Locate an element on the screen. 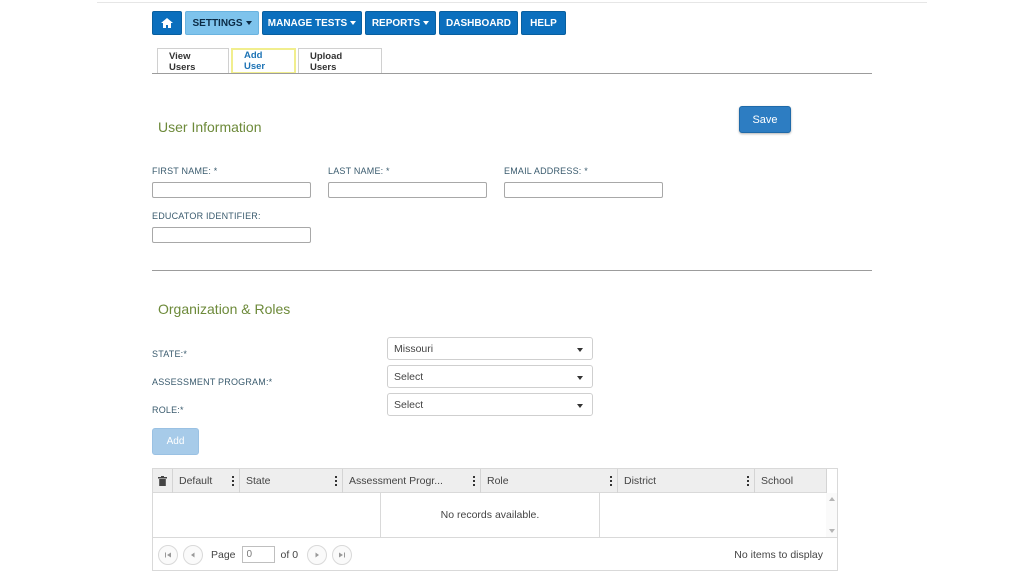 The height and width of the screenshot is (576, 1024). nav-reports: REPORTS is located at coordinates (400, 23).